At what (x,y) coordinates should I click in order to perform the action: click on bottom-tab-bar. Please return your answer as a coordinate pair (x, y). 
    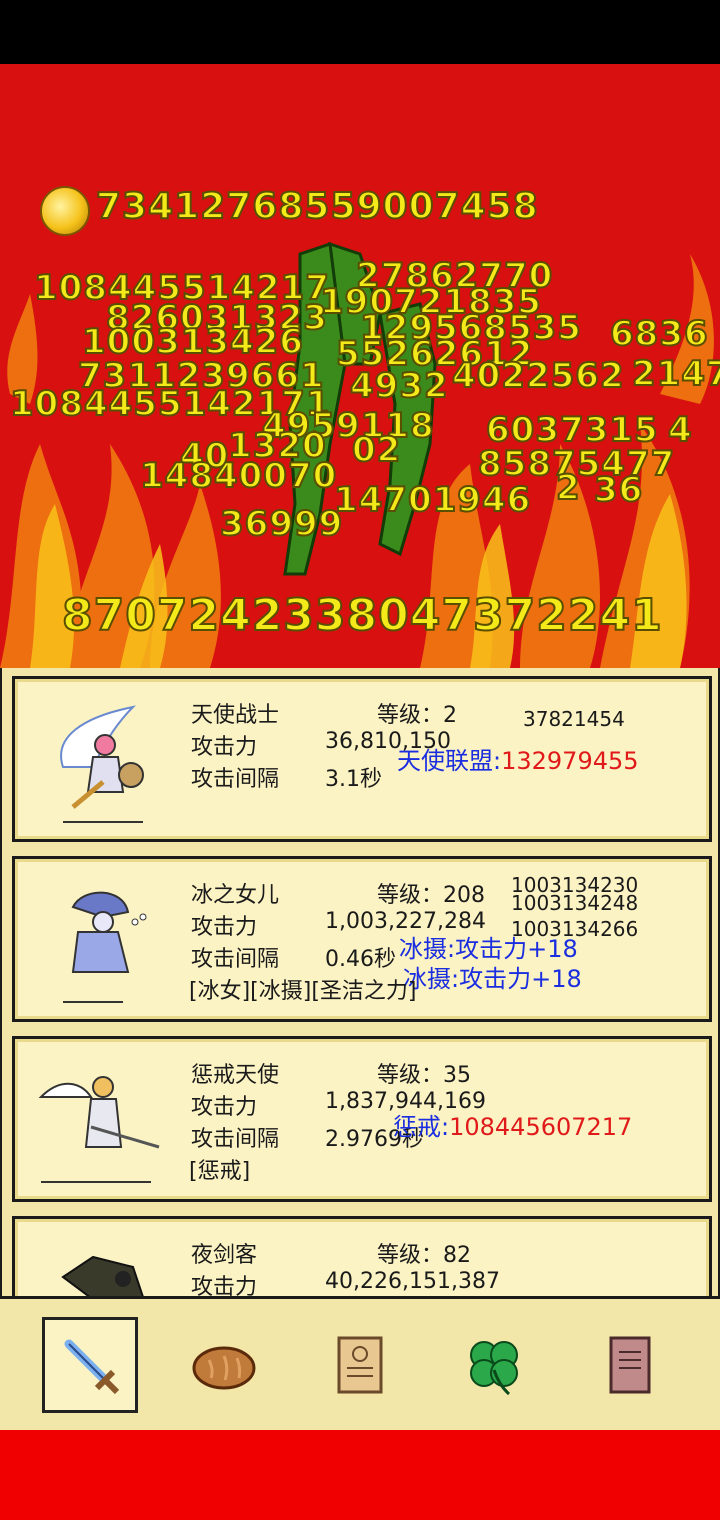
    Looking at the image, I should click on (360, 1364).